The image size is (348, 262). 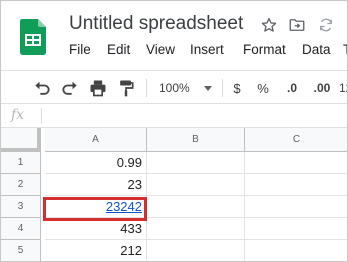 What do you see at coordinates (345, 49) in the screenshot?
I see `menu-tools: T` at bounding box center [345, 49].